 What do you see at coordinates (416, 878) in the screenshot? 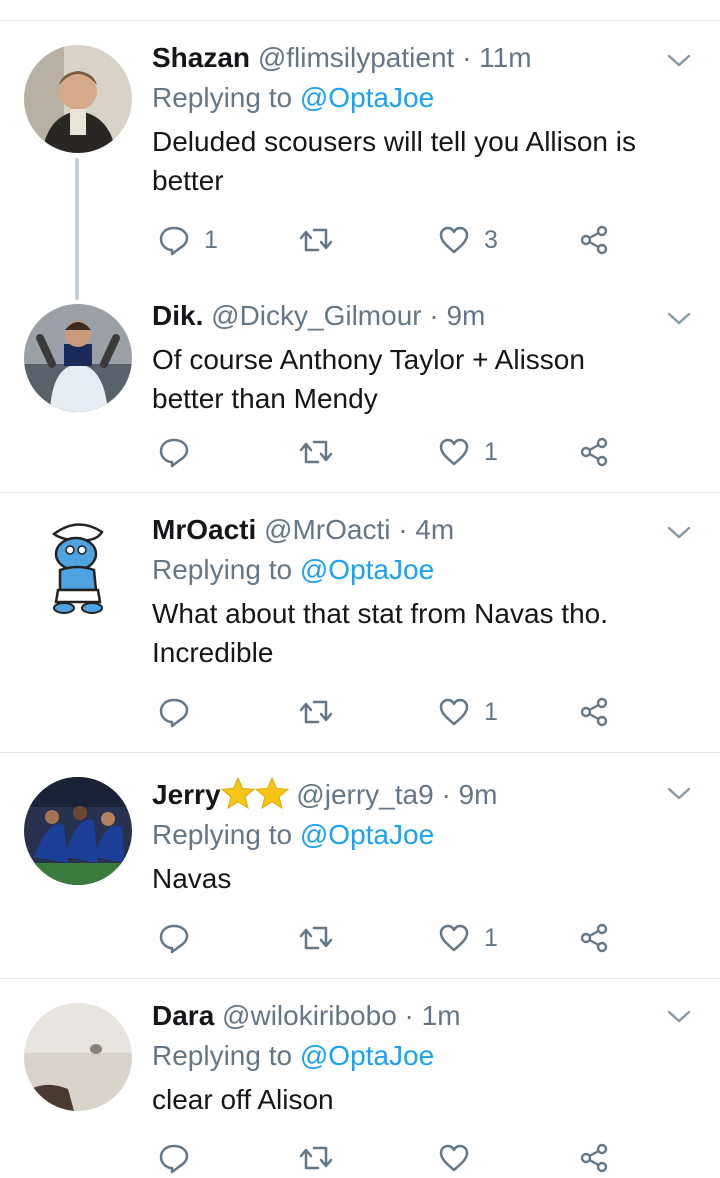
I see `tweet-text: Navas` at bounding box center [416, 878].